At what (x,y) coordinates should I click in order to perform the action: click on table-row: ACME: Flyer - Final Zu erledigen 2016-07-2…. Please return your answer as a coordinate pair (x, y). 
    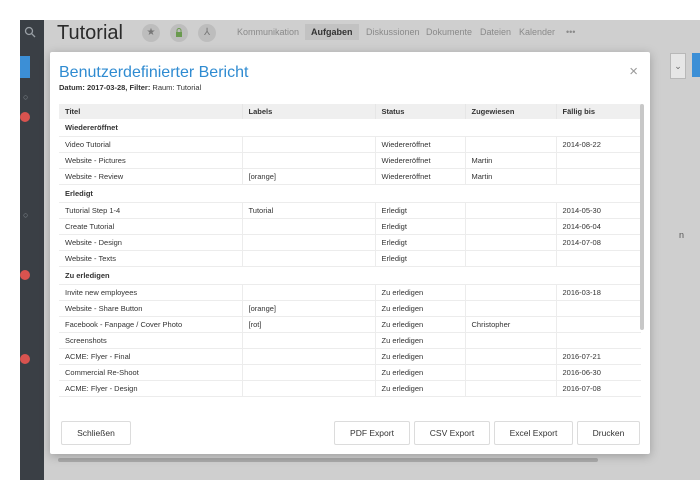
    Looking at the image, I should click on (350, 356).